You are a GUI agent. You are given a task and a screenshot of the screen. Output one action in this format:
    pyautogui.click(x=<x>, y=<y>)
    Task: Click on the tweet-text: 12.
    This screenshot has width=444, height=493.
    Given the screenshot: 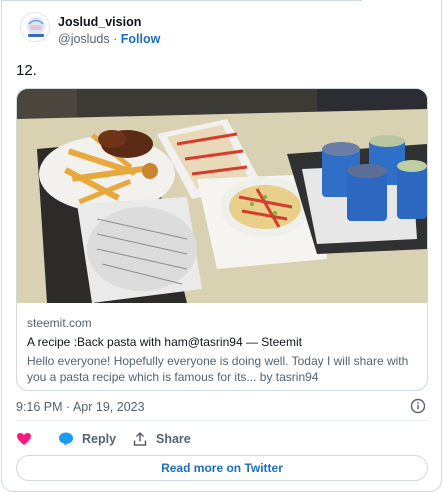 What is the action you would take?
    pyautogui.click(x=26, y=70)
    